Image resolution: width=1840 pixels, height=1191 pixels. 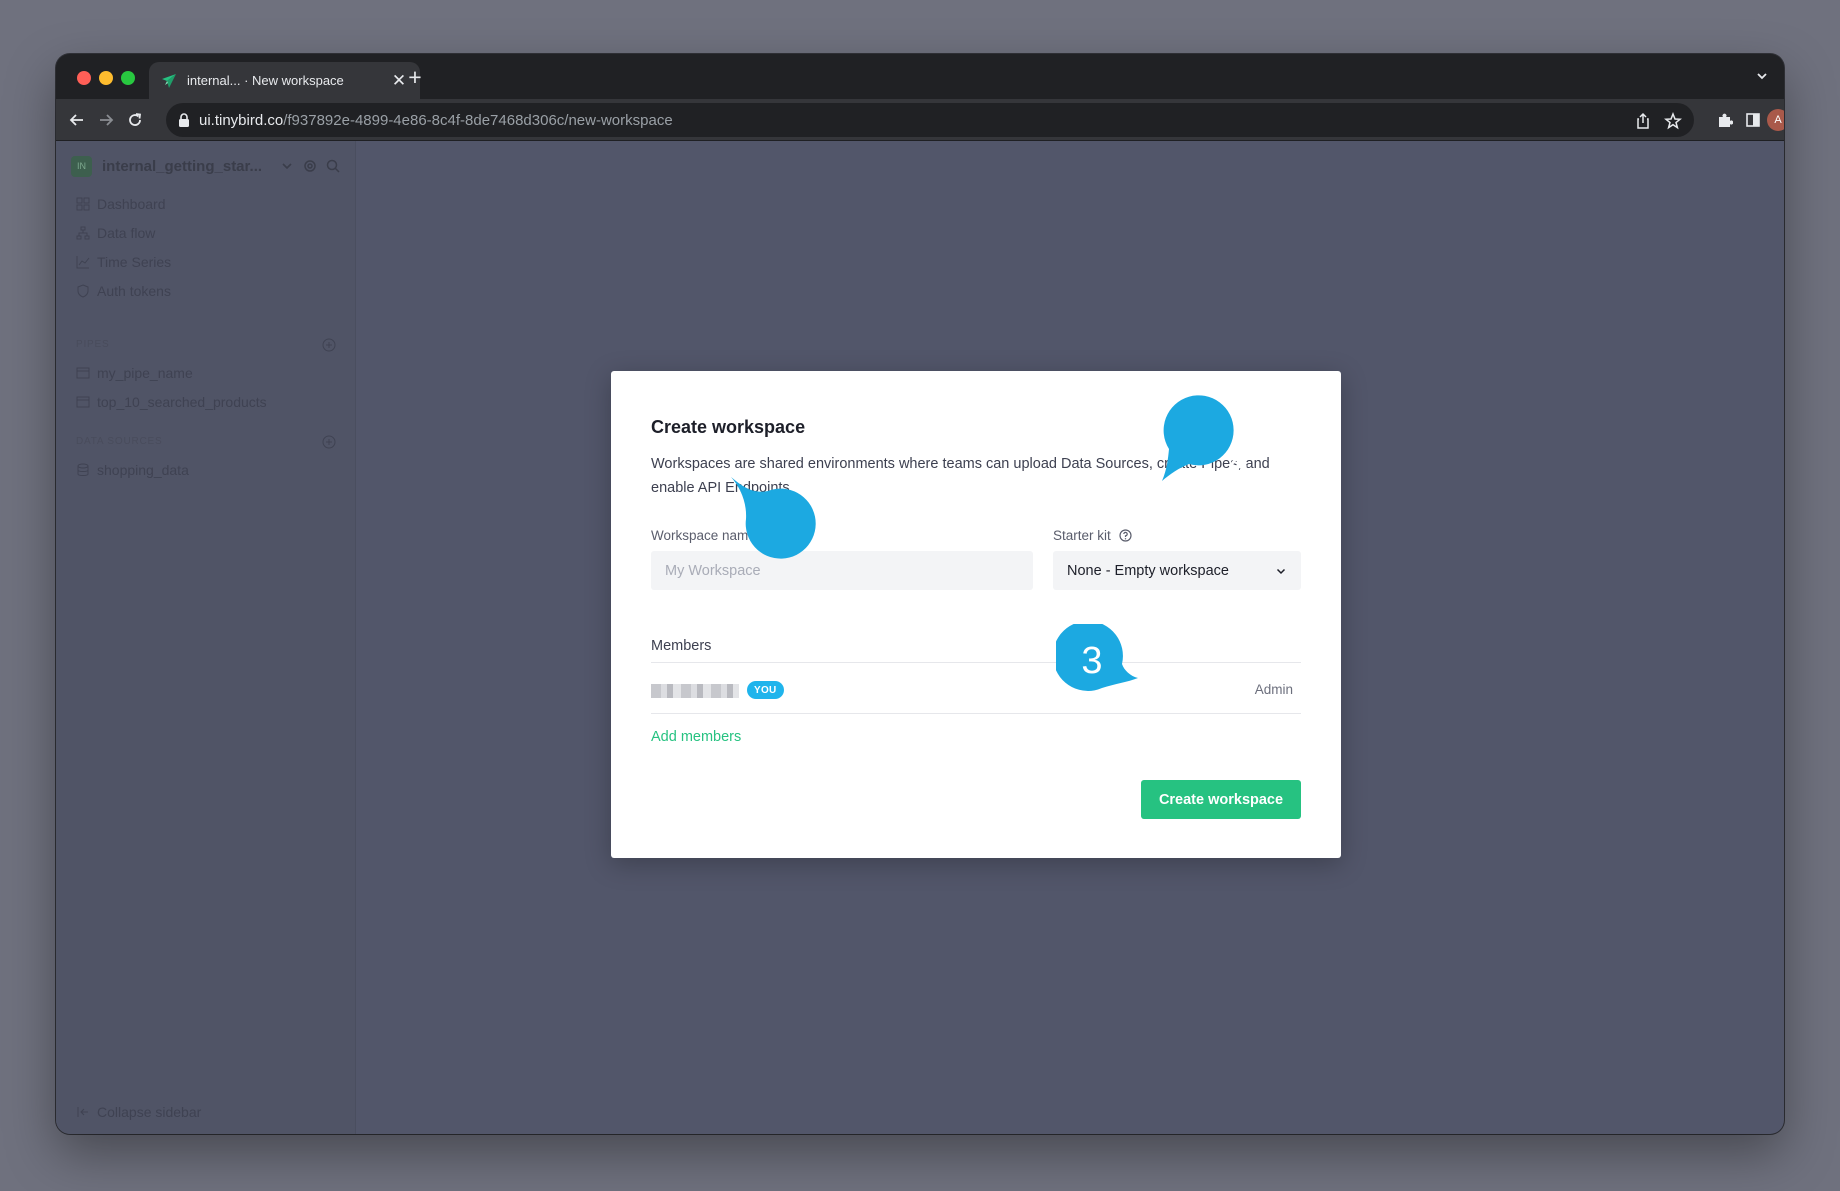 I want to click on reload-button, so click(x=135, y=120).